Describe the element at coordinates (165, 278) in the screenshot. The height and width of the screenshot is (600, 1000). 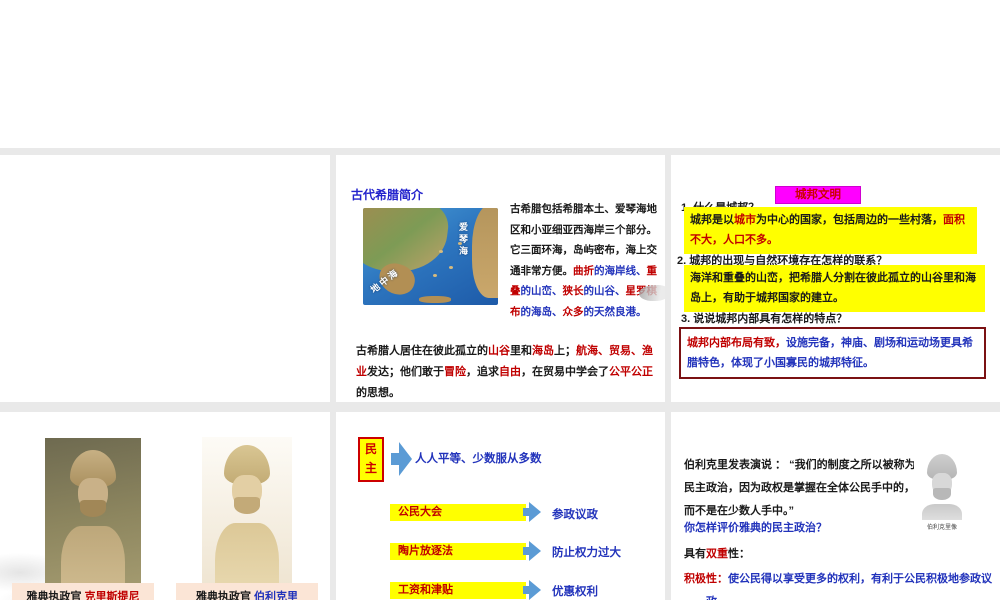
I see `slide-blank` at that location.